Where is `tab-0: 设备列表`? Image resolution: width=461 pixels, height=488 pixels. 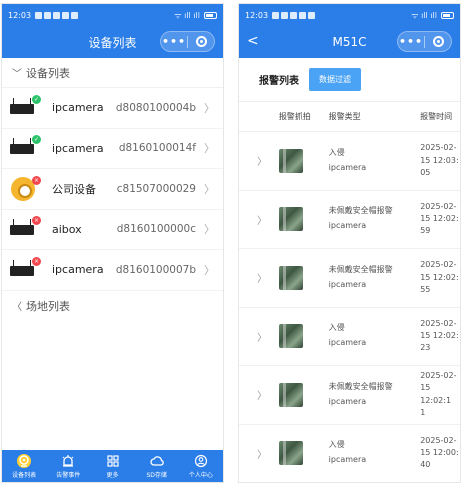 tab-0: 设备列表 is located at coordinates (24, 466).